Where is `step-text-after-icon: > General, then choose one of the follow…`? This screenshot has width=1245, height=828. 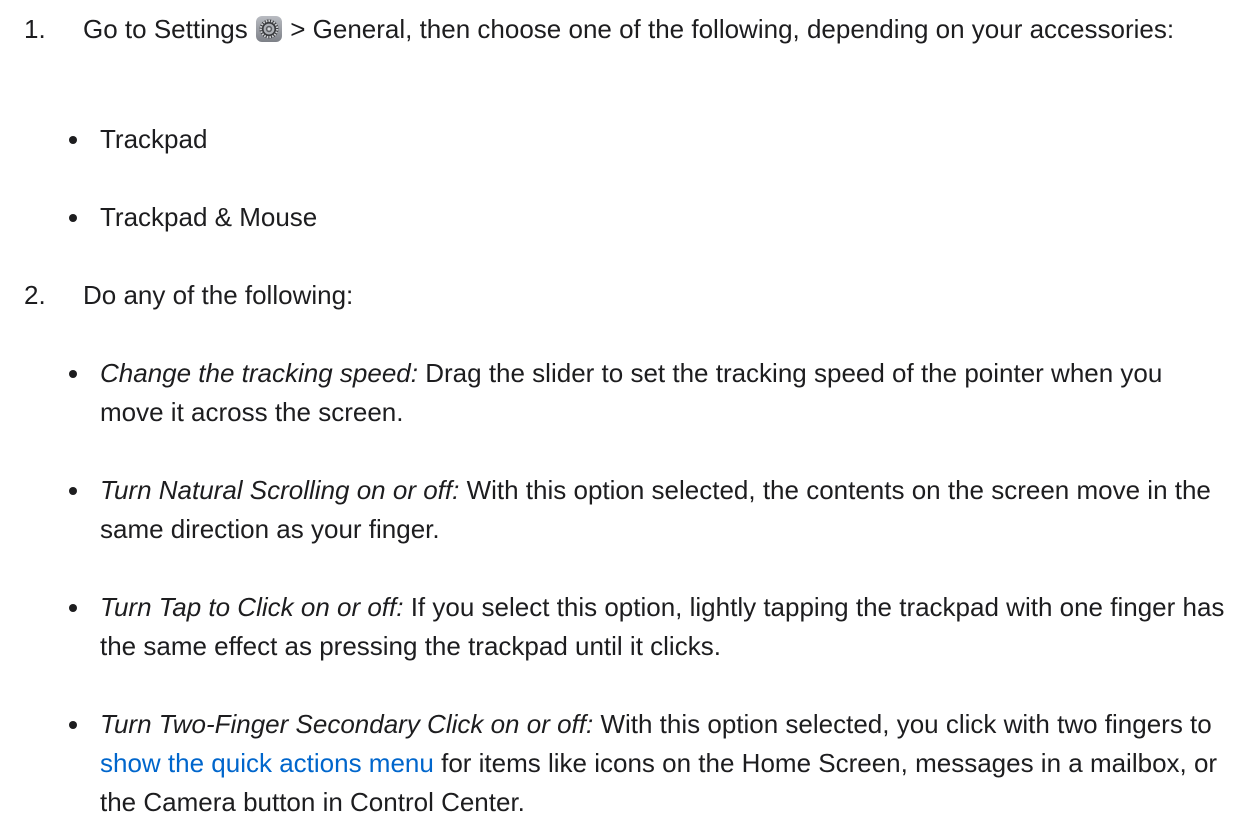 step-text-after-icon: > General, then choose one of the follow… is located at coordinates (732, 29).